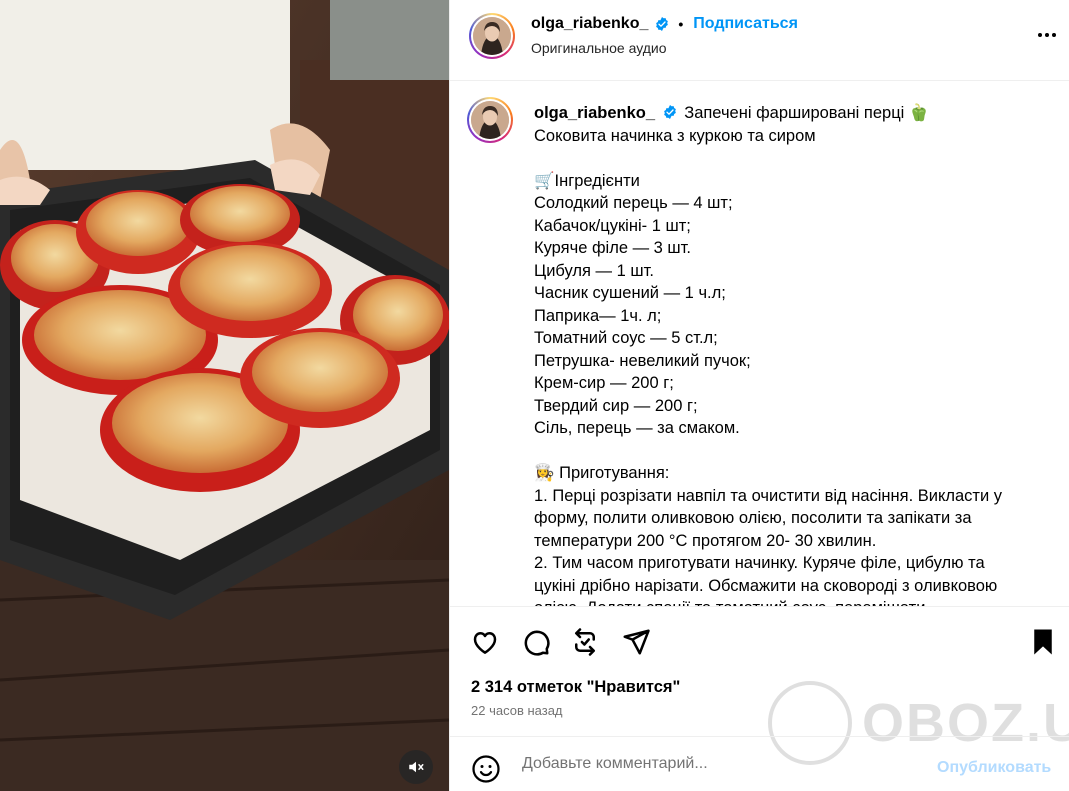 The width and height of the screenshot is (1069, 791). Describe the element at coordinates (1047, 35) in the screenshot. I see `more-icon` at that location.